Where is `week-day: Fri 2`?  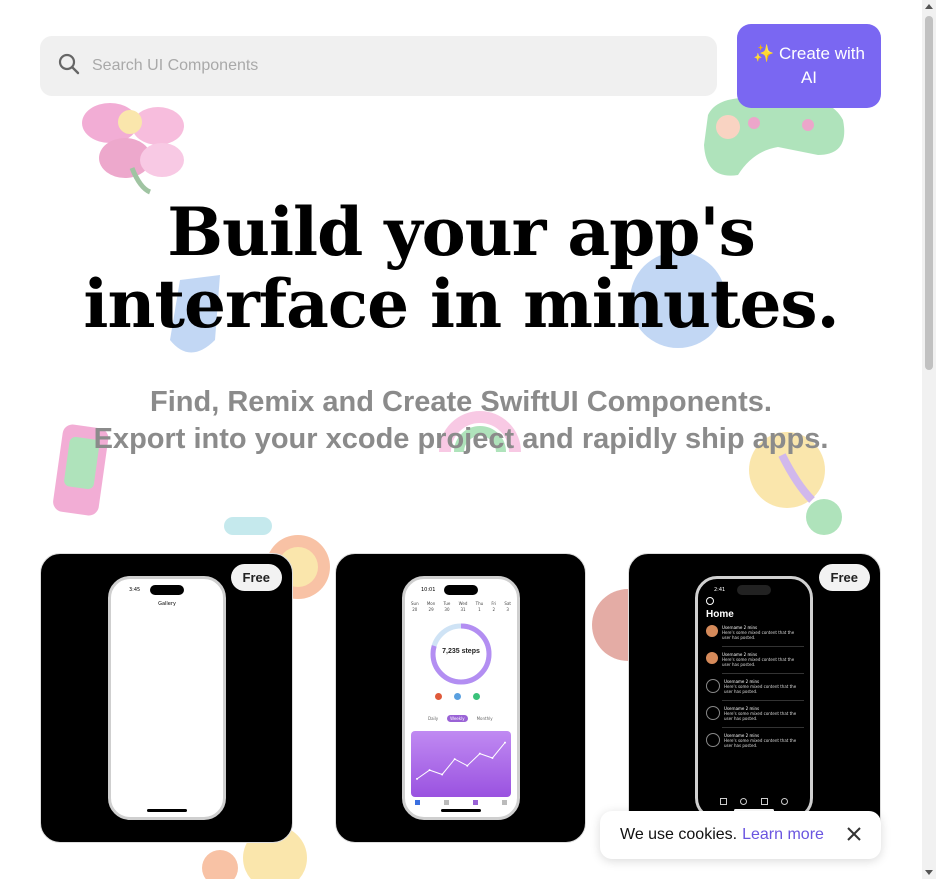
week-day: Fri 2 is located at coordinates (493, 607).